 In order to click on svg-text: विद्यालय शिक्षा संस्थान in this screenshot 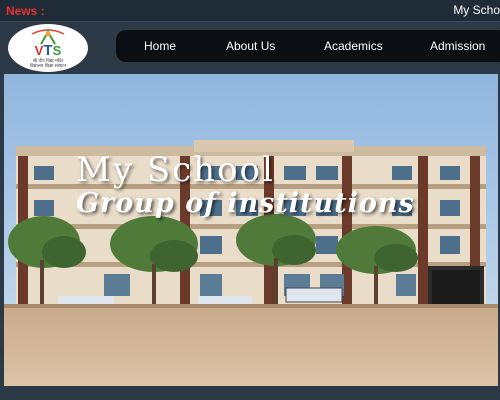, I will do `click(48, 65)`.